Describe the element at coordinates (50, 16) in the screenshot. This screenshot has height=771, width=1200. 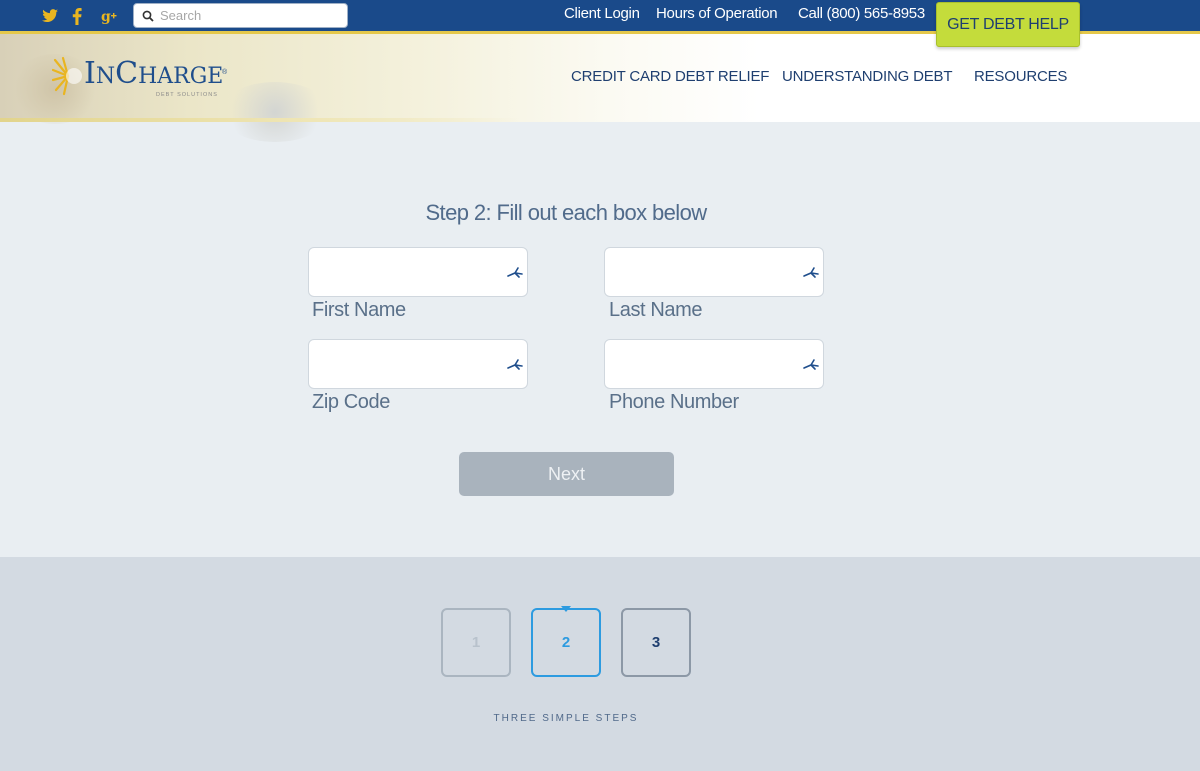
I see `twitter-icon` at that location.